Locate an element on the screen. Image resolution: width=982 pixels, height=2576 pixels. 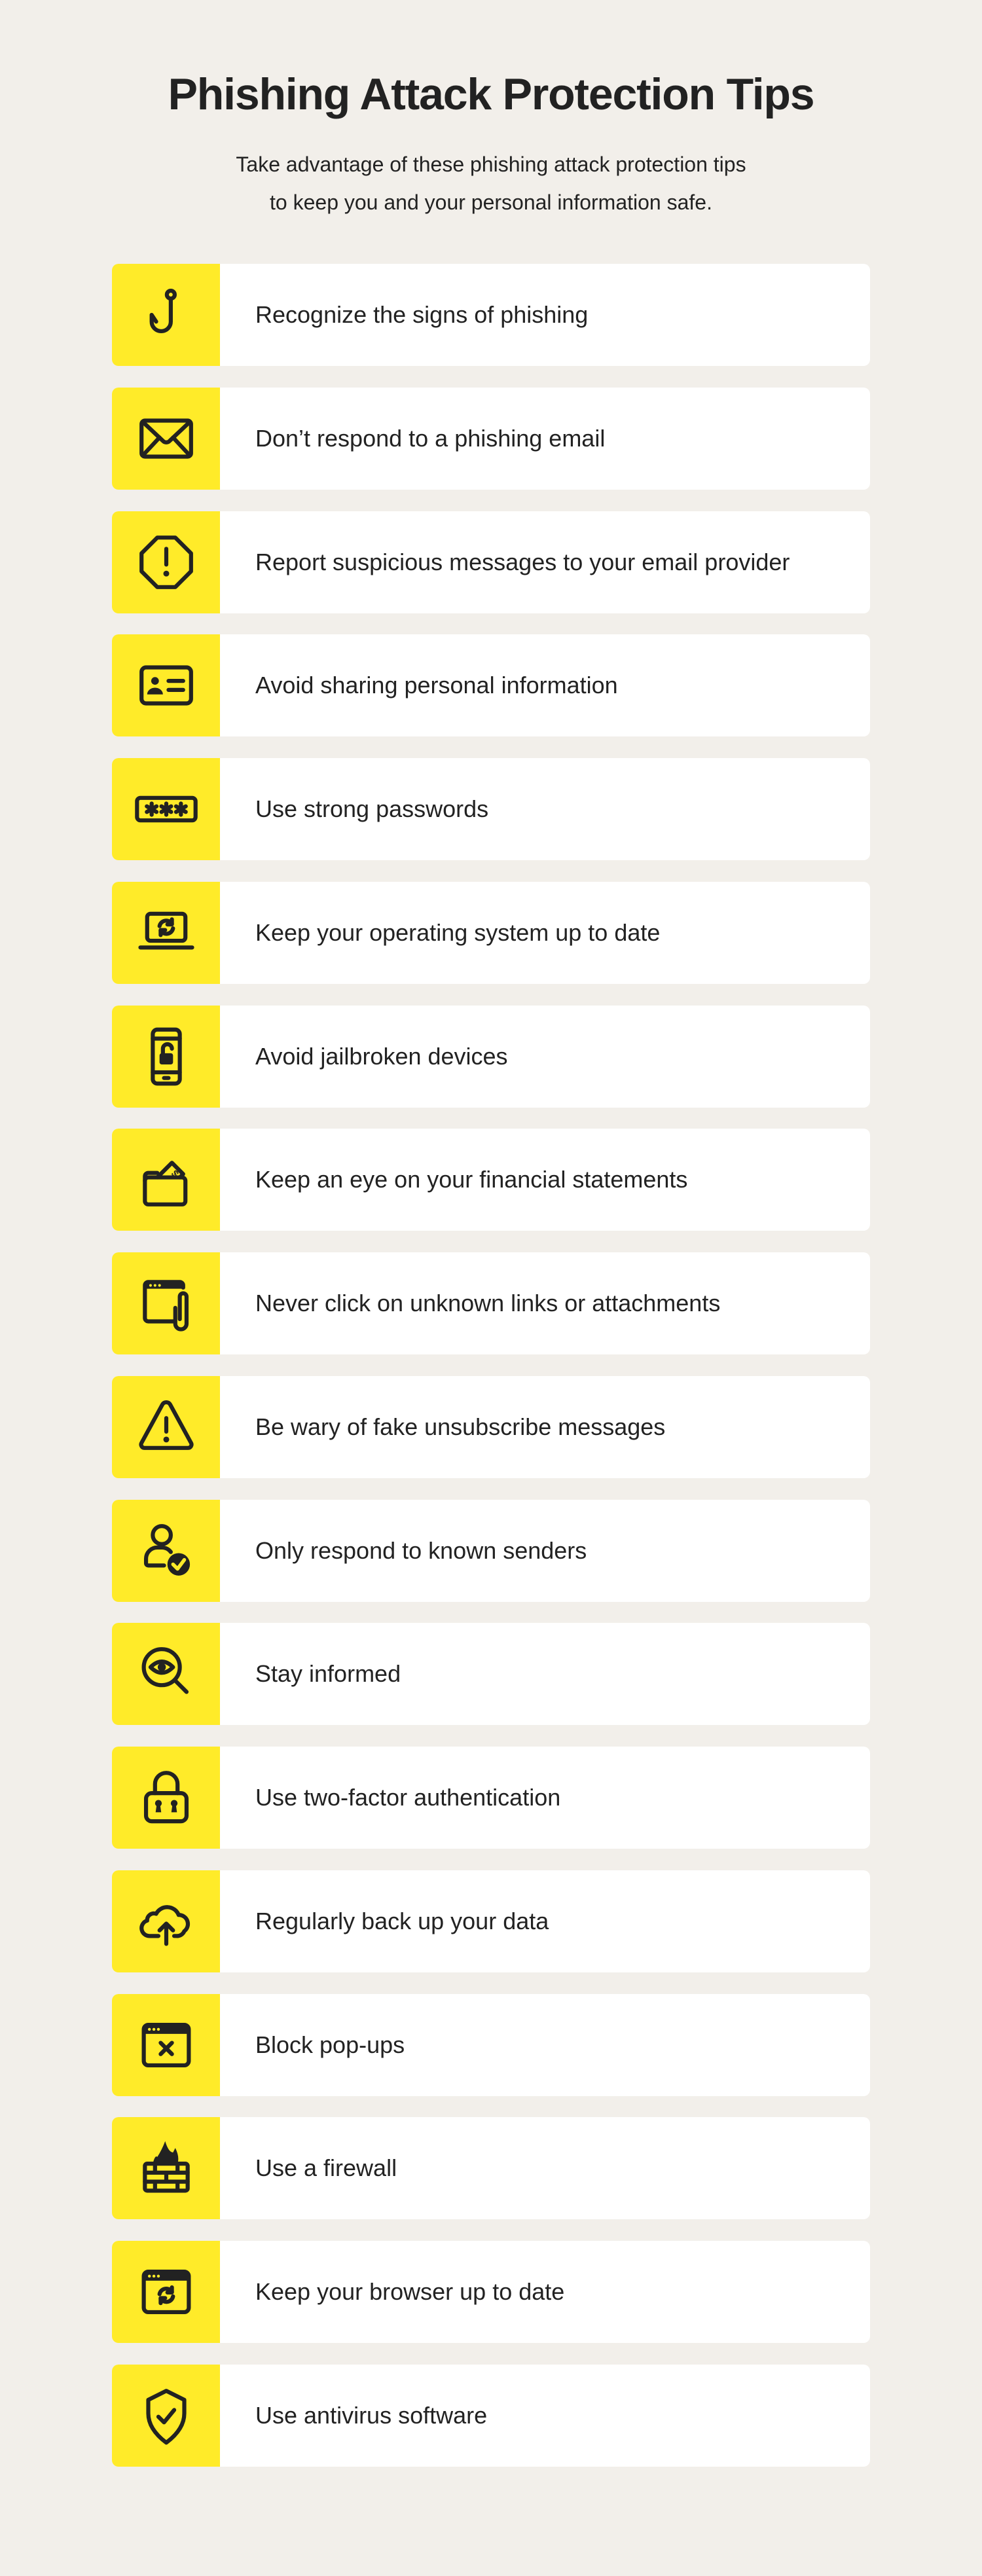
shield-check-icon is located at coordinates (166, 2416).